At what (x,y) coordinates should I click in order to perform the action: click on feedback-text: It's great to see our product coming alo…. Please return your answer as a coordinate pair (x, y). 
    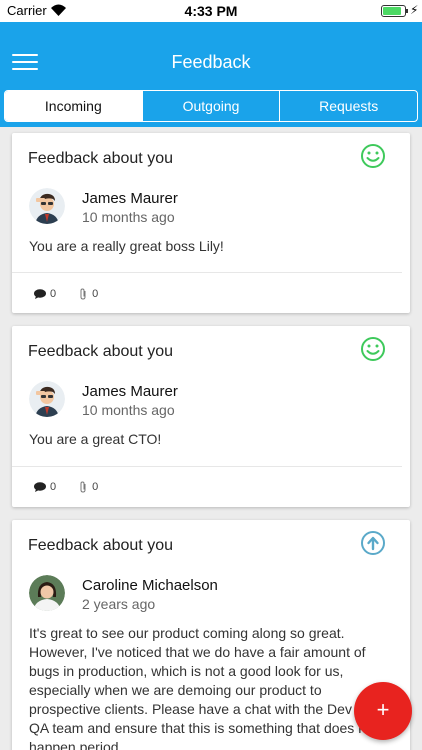
    Looking at the image, I should click on (204, 687).